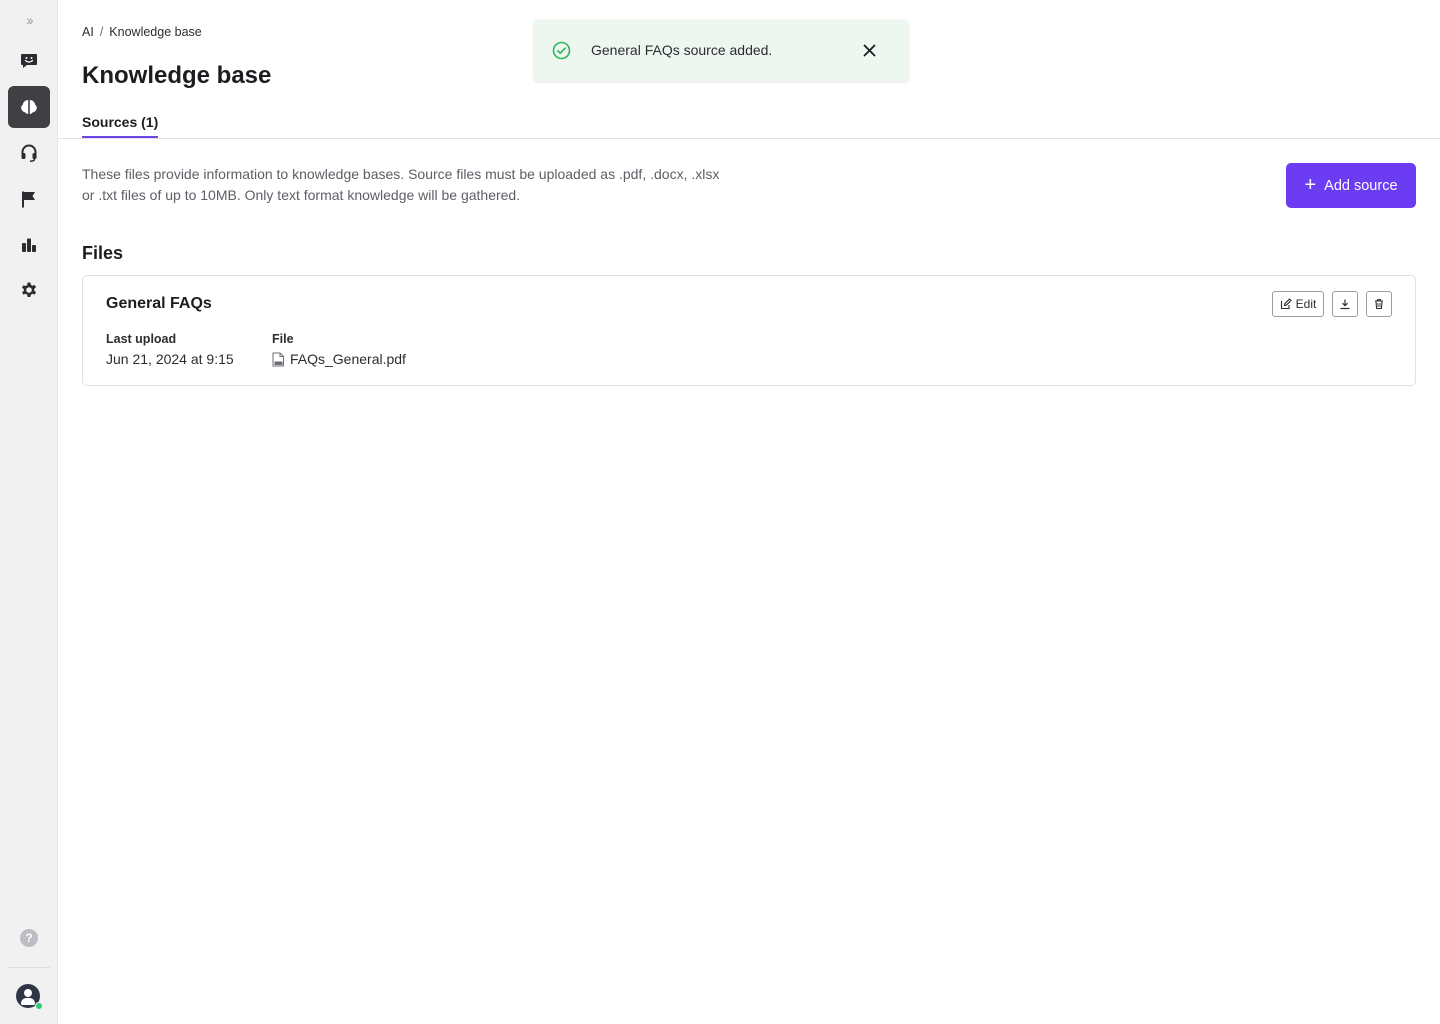 The width and height of the screenshot is (1440, 1024). I want to click on sidebar-divider, so click(29, 967).